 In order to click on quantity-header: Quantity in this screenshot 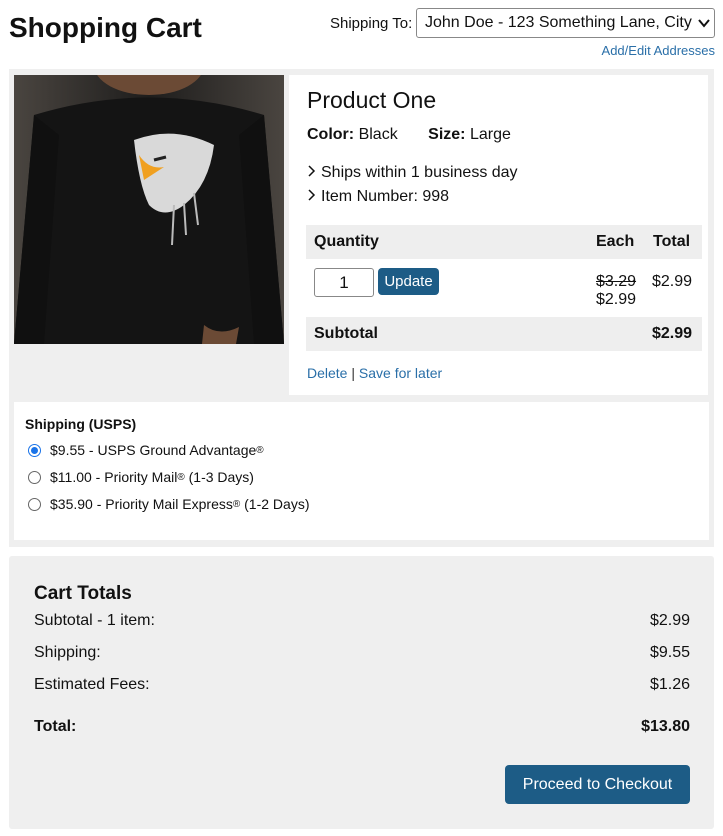, I will do `click(346, 241)`.